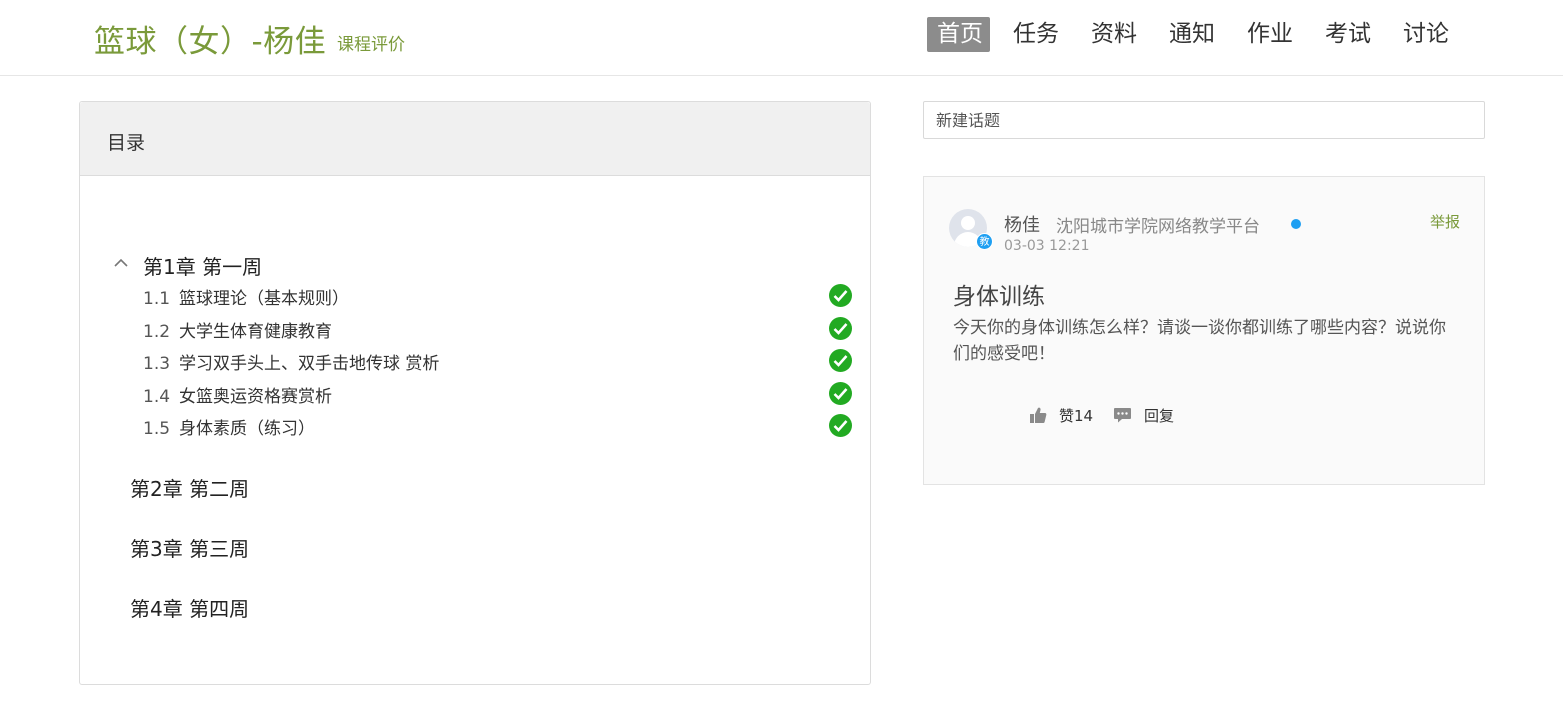 Image resolution: width=1563 pixels, height=708 pixels. Describe the element at coordinates (1347, 34) in the screenshot. I see `nav-exams: 考试` at that location.